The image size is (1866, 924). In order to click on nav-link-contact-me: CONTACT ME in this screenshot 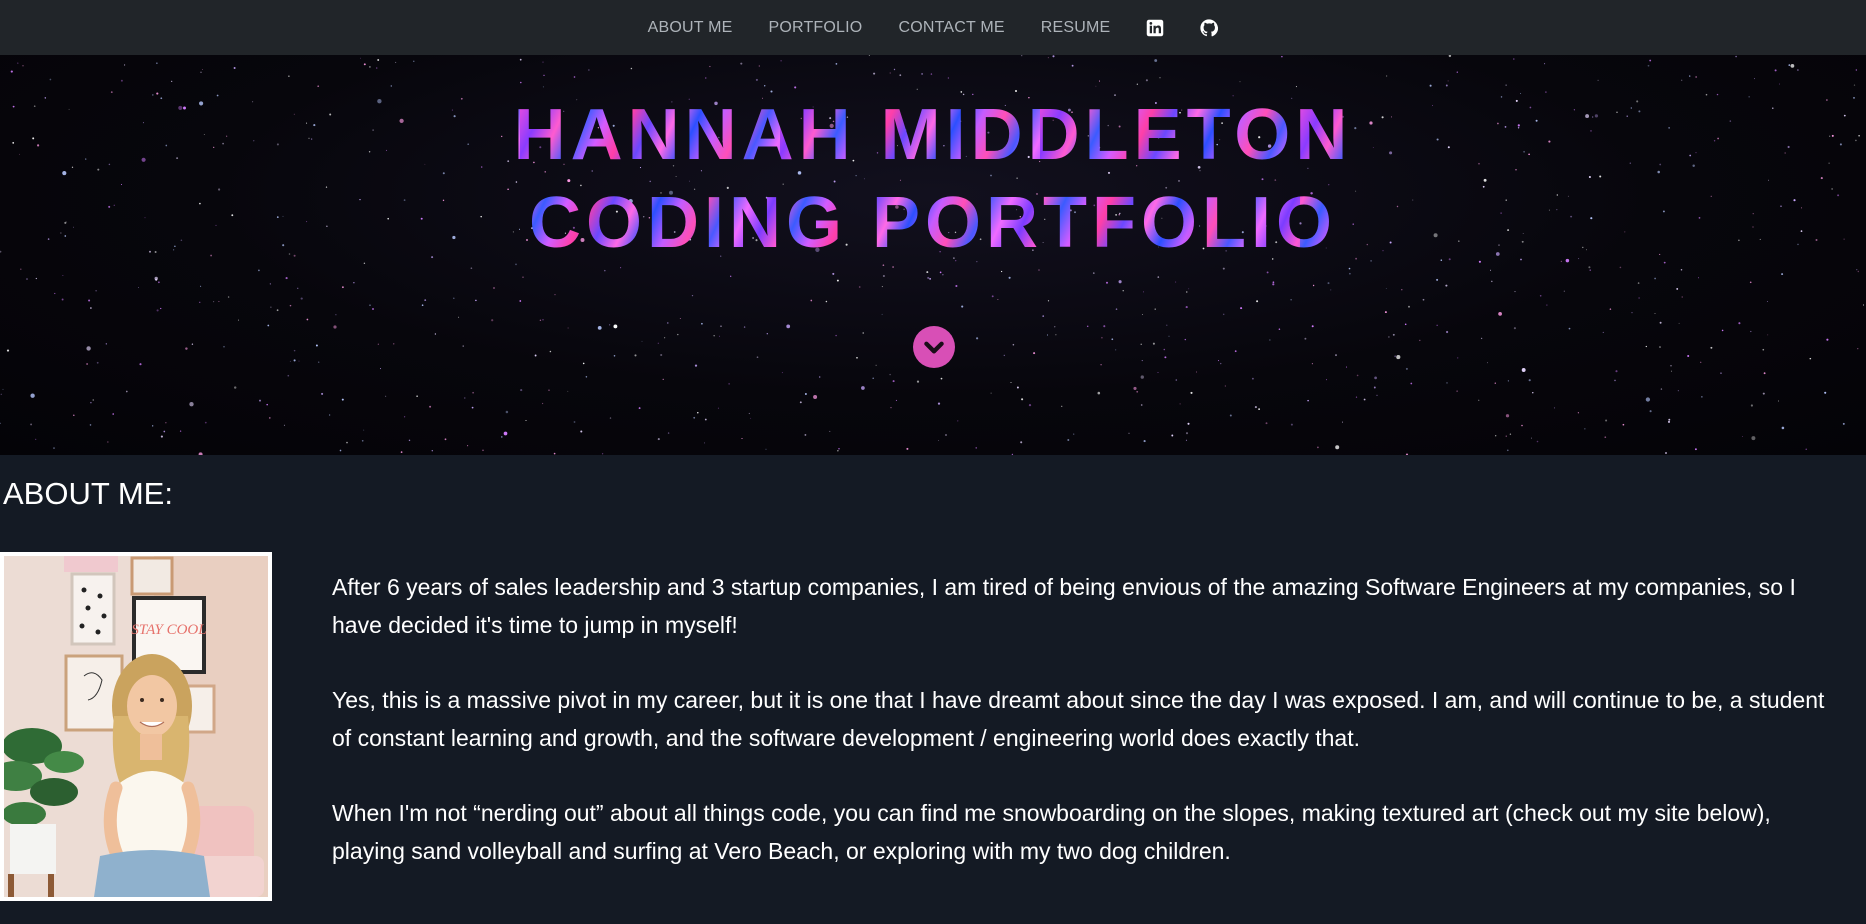, I will do `click(951, 28)`.